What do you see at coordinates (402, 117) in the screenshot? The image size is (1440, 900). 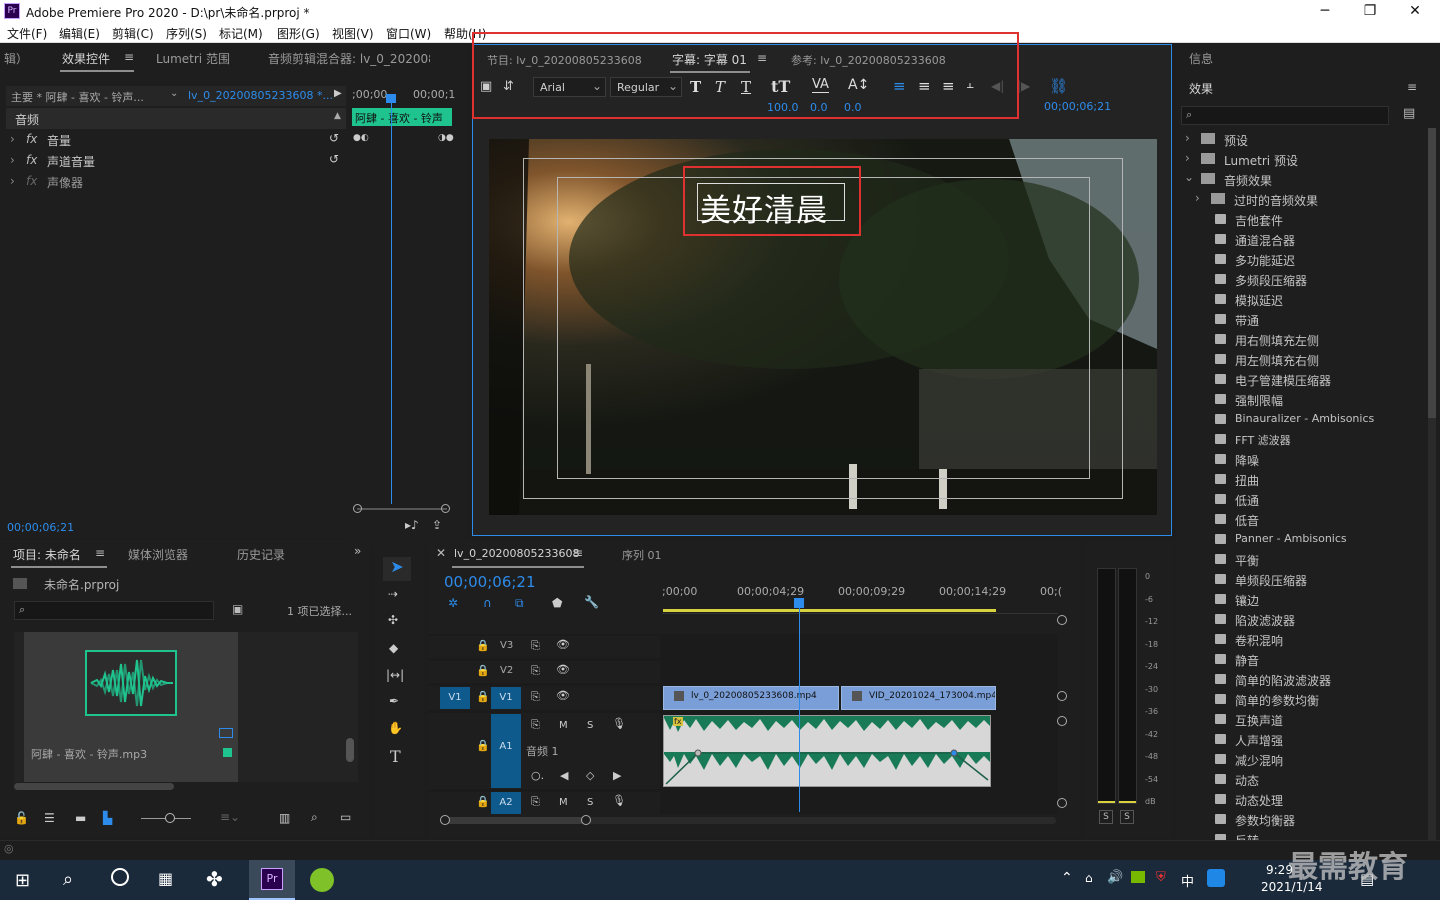 I see `mini-clip-bar: 阿肆 - 喜欢 - 铃声` at bounding box center [402, 117].